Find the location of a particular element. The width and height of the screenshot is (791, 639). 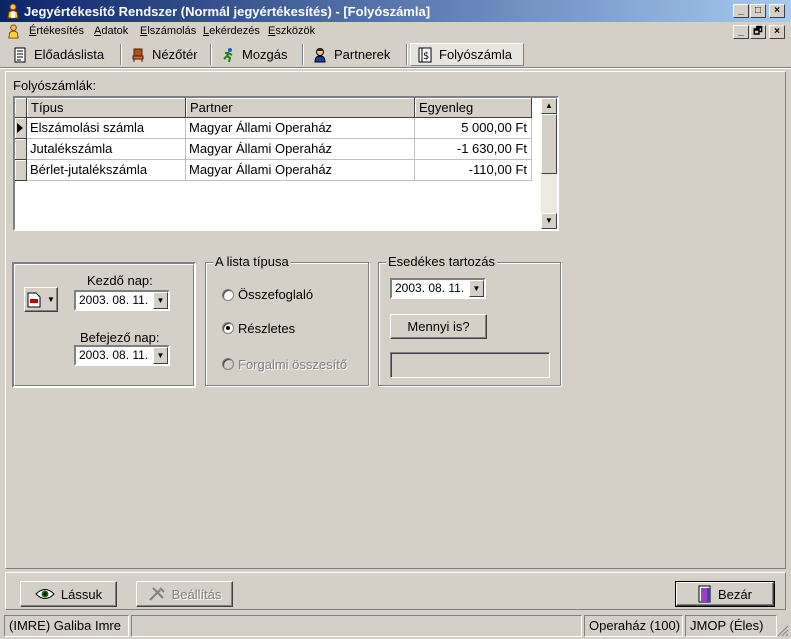

maximize-button: □ is located at coordinates (758, 11).